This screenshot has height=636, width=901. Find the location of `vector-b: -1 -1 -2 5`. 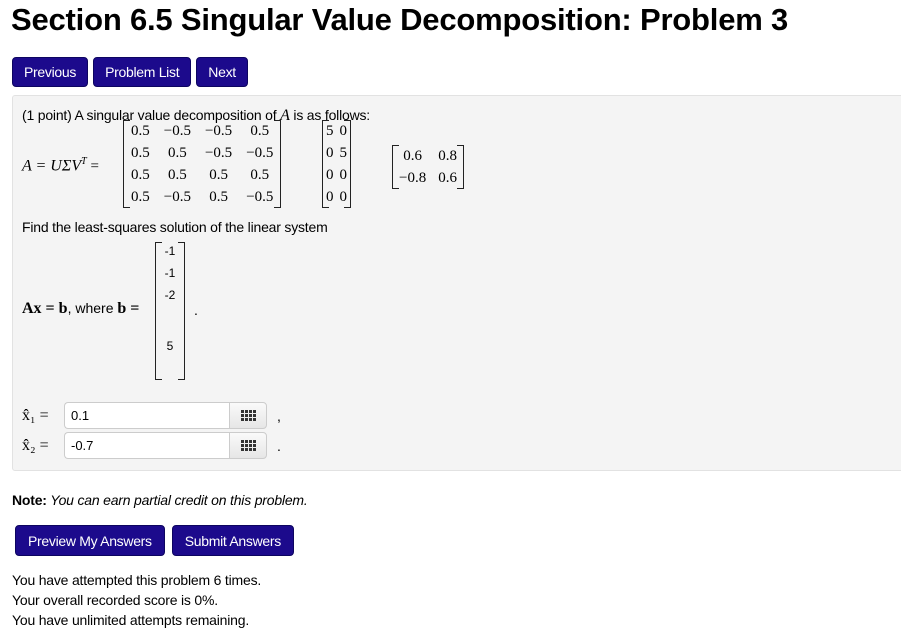

vector-b: -1 -1 -2 5 is located at coordinates (170, 311).